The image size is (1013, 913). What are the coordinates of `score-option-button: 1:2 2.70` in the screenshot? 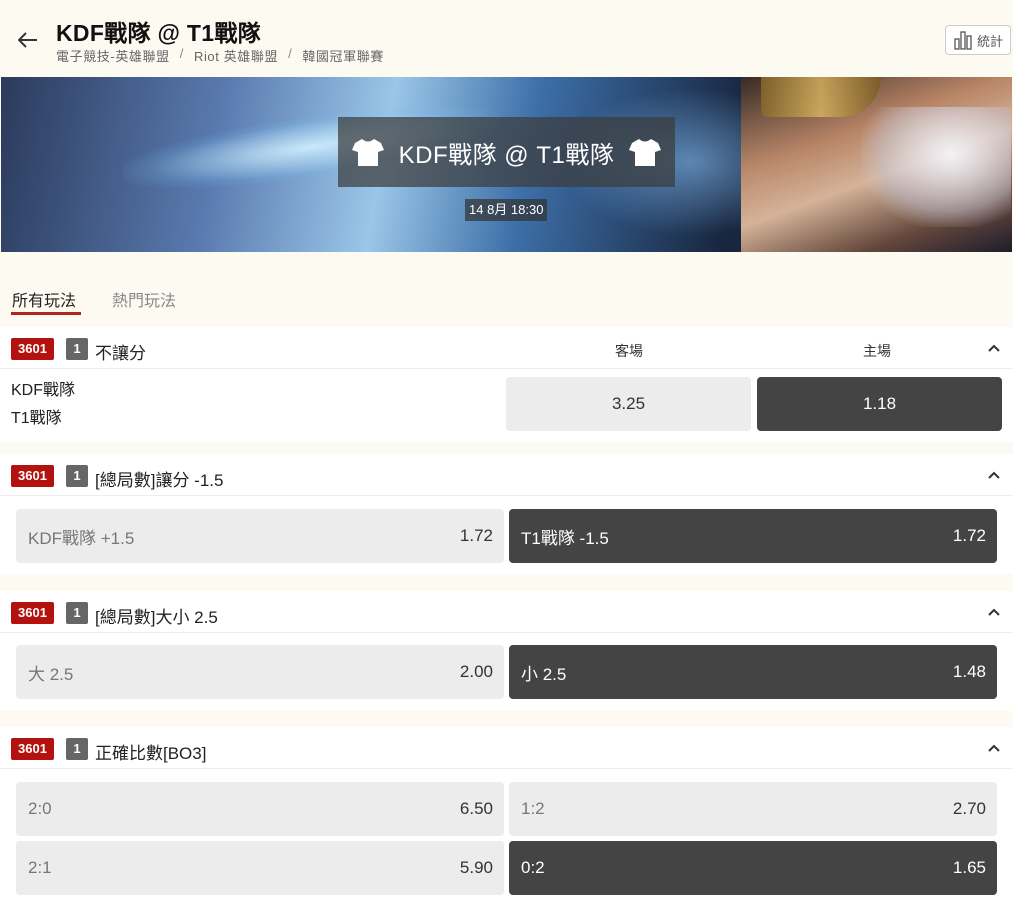 It's located at (753, 809).